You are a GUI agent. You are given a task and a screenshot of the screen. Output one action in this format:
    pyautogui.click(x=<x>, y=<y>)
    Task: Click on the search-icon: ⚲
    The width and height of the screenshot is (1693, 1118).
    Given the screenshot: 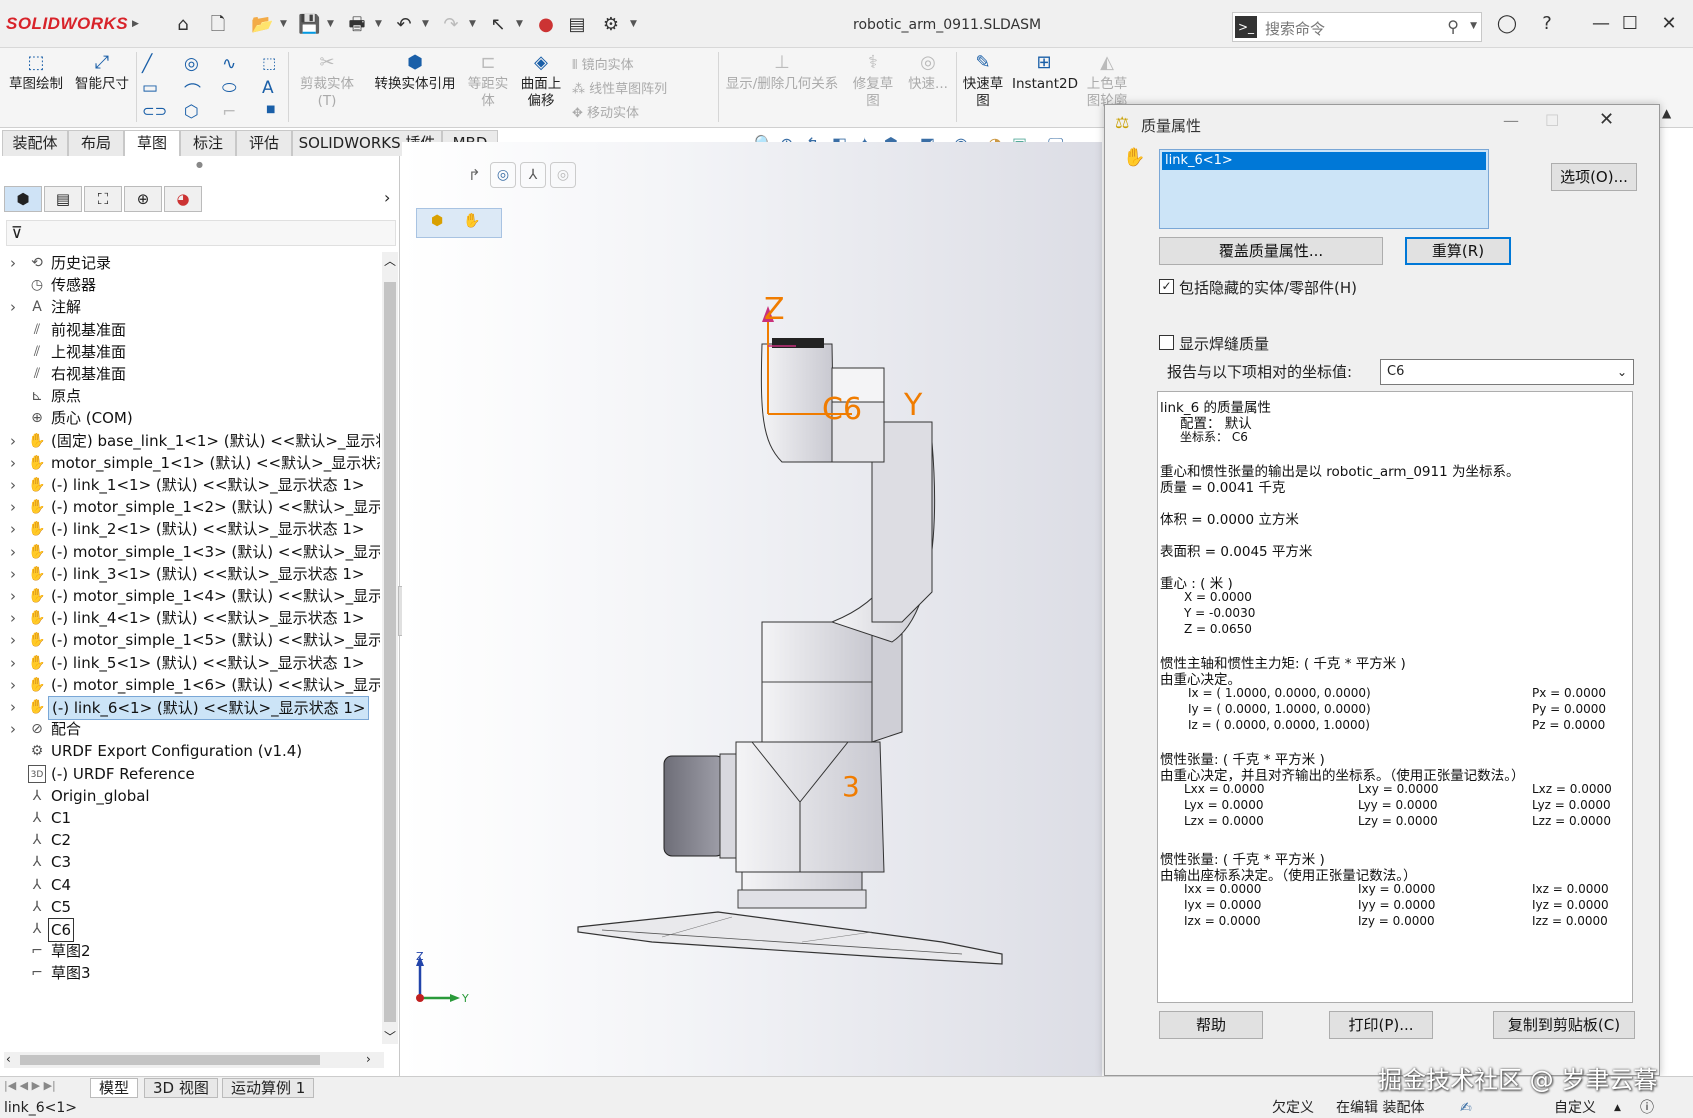 What is the action you would take?
    pyautogui.click(x=1453, y=26)
    